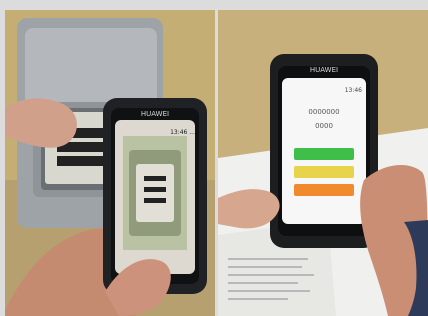  What do you see at coordinates (155, 114) in the screenshot?
I see `left-phone-brand: HUAWEI` at bounding box center [155, 114].